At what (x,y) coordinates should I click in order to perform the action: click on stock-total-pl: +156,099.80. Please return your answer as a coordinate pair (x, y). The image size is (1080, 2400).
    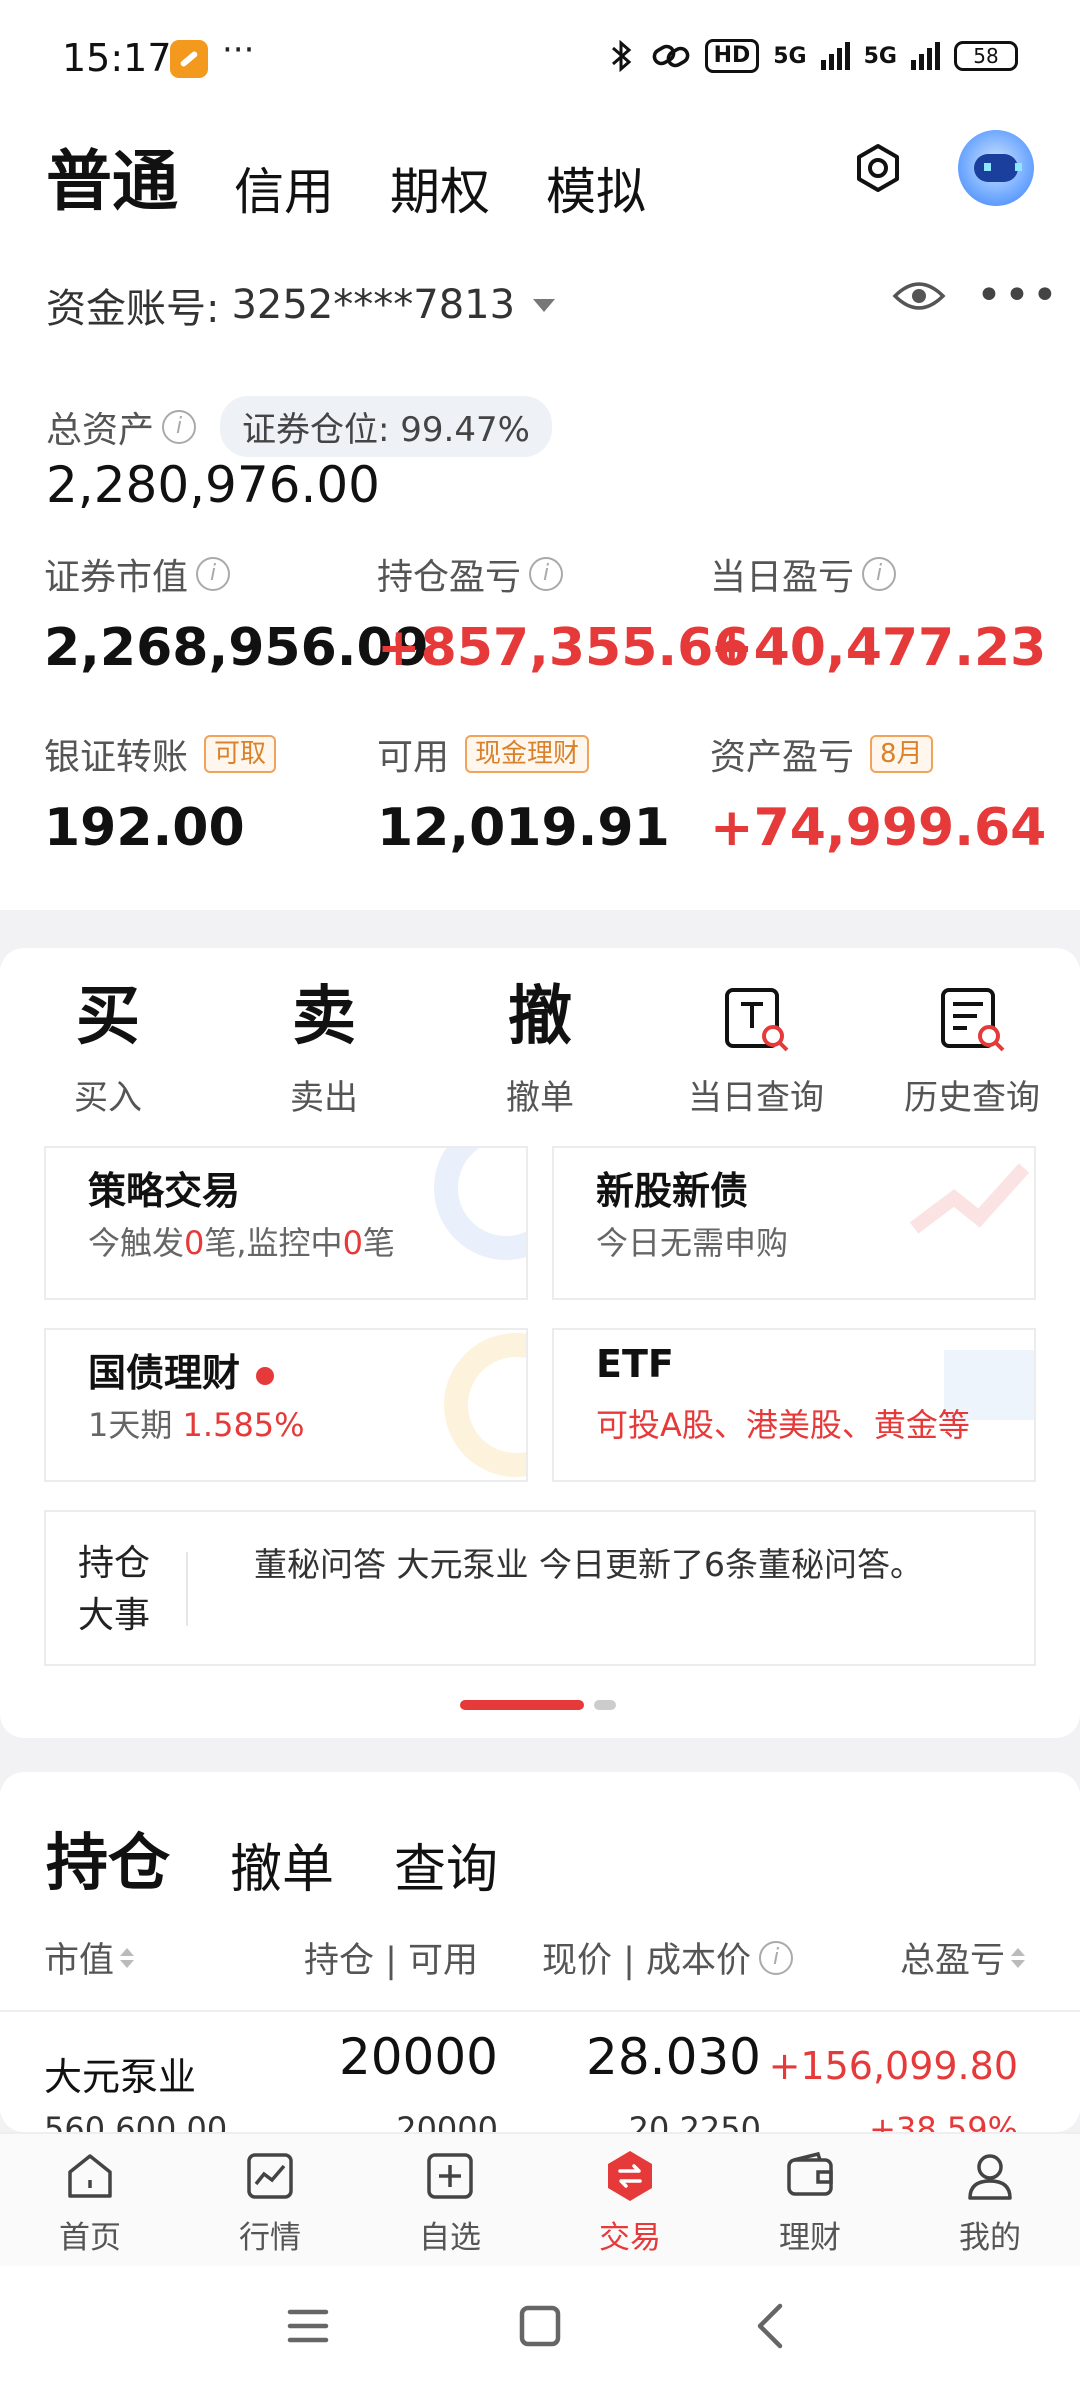
    Looking at the image, I should click on (893, 2066).